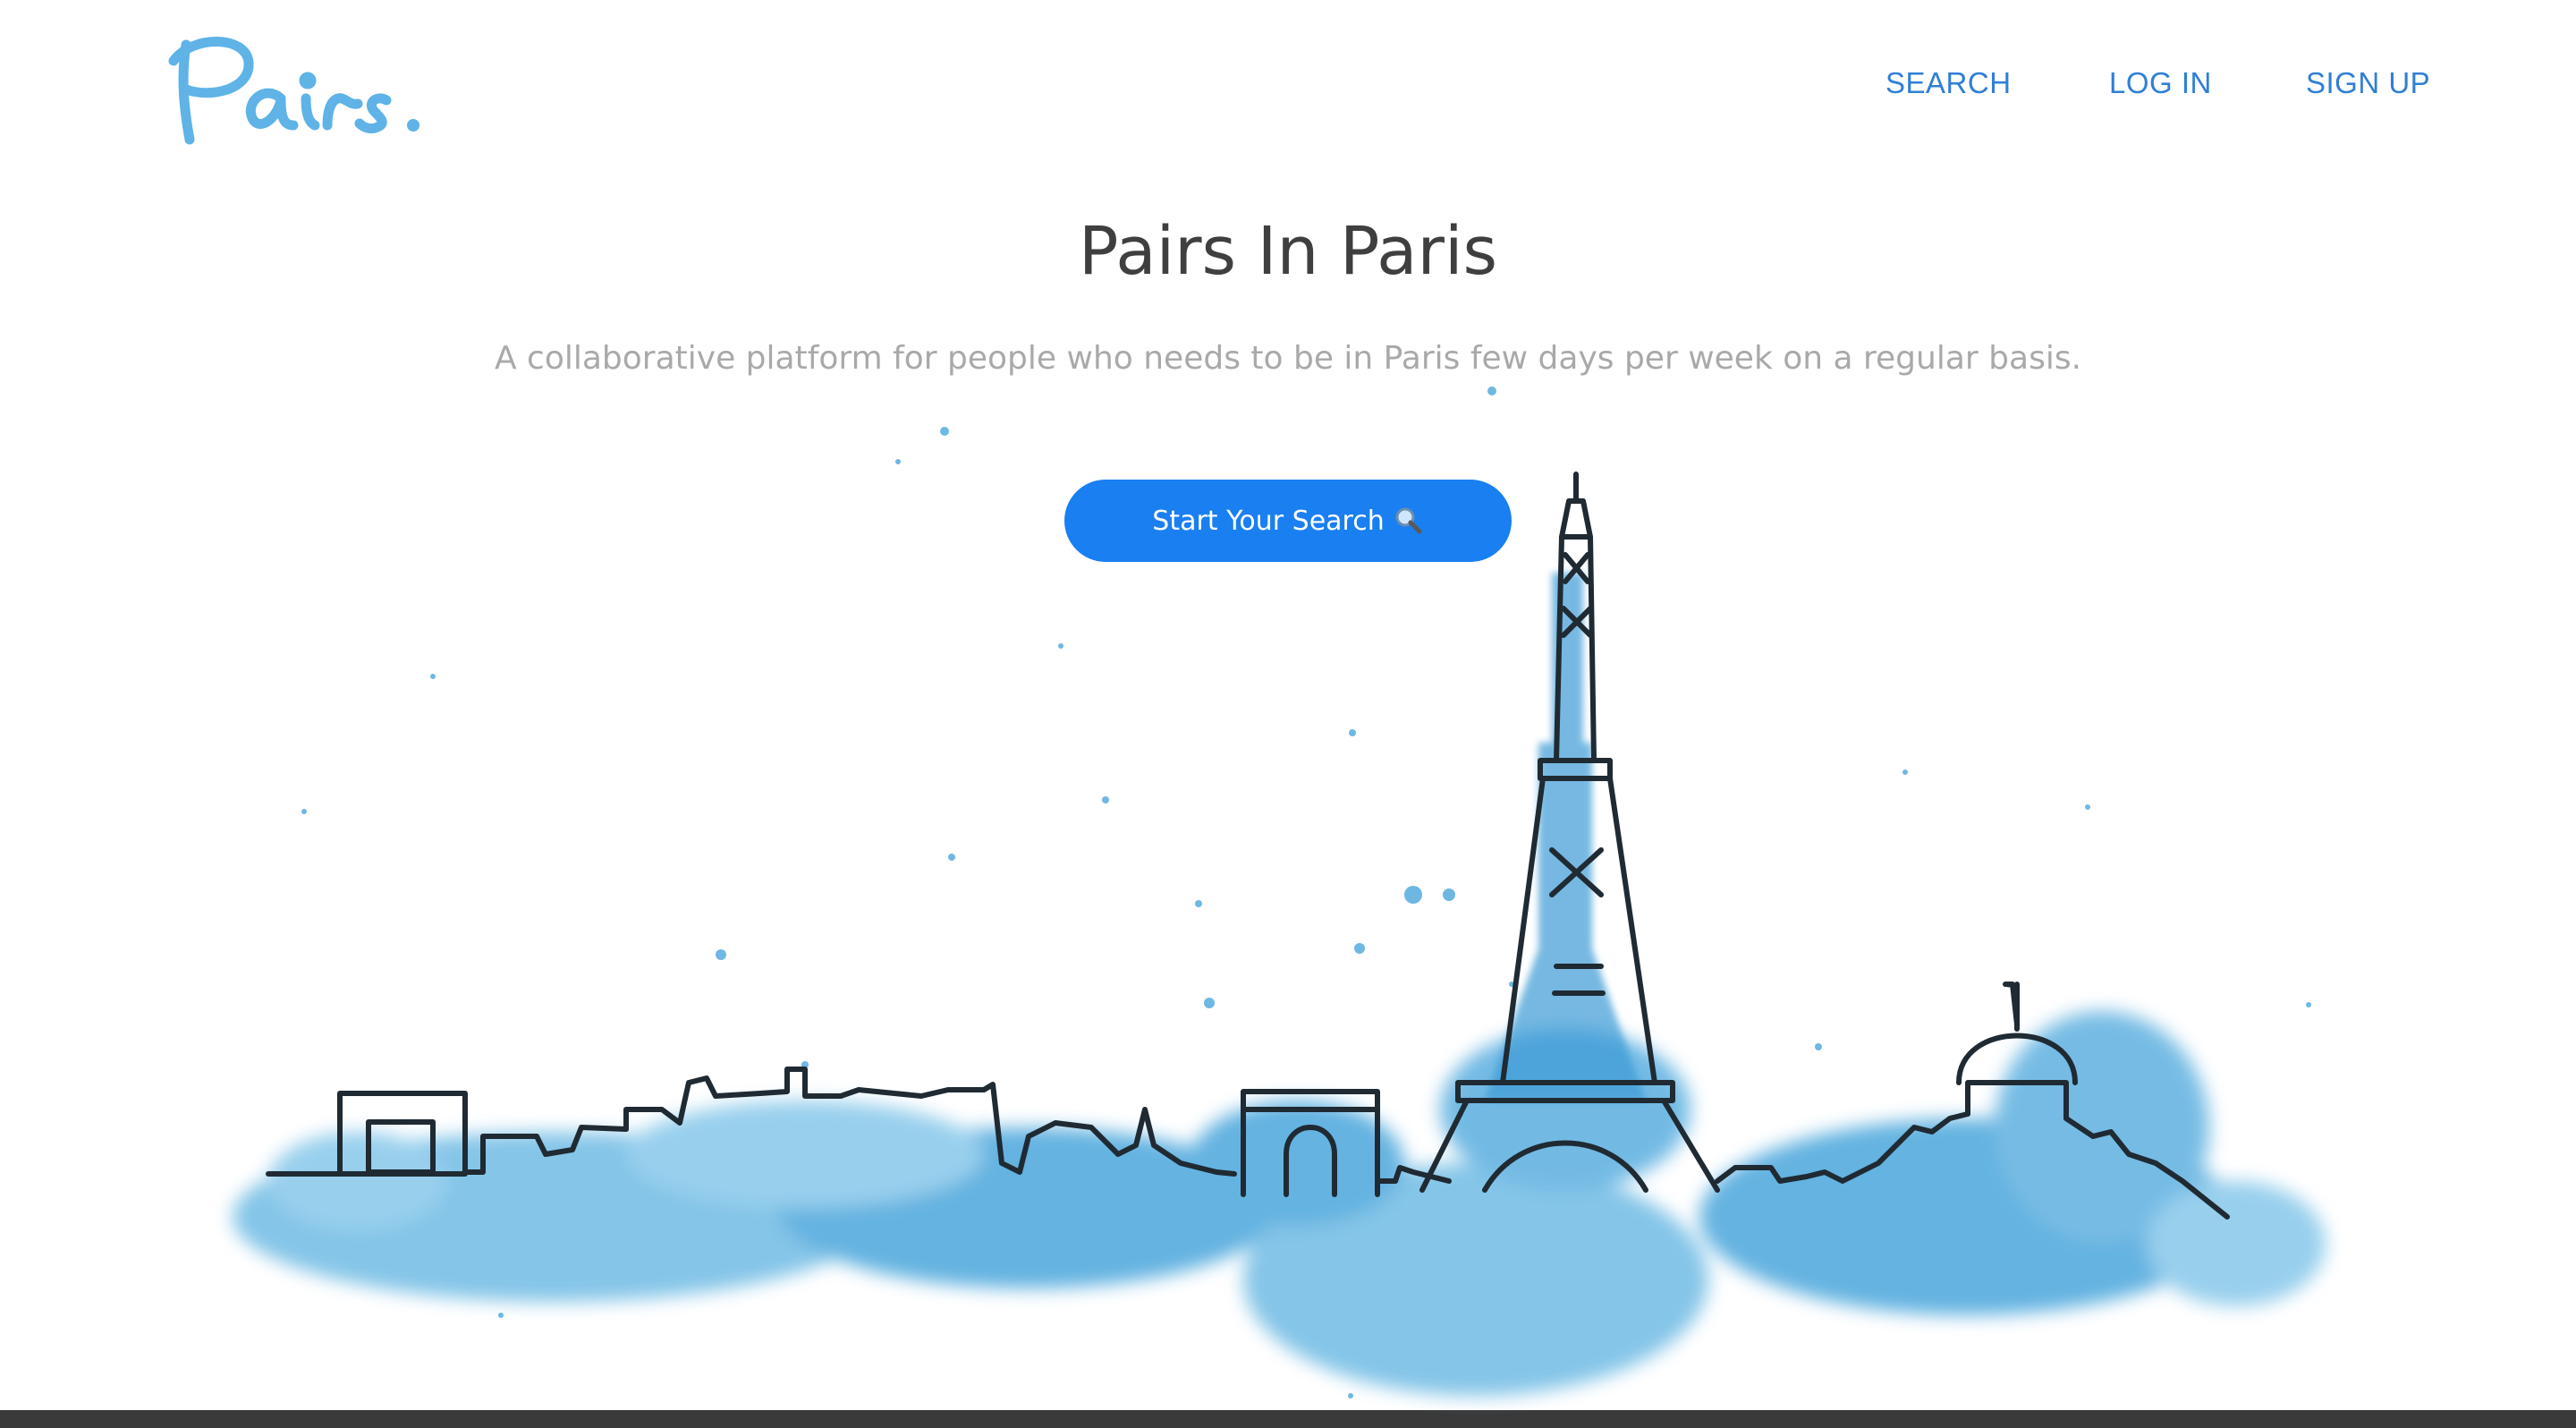 The width and height of the screenshot is (2576, 1428). I want to click on start-search-button: Start Your Search, so click(1288, 521).